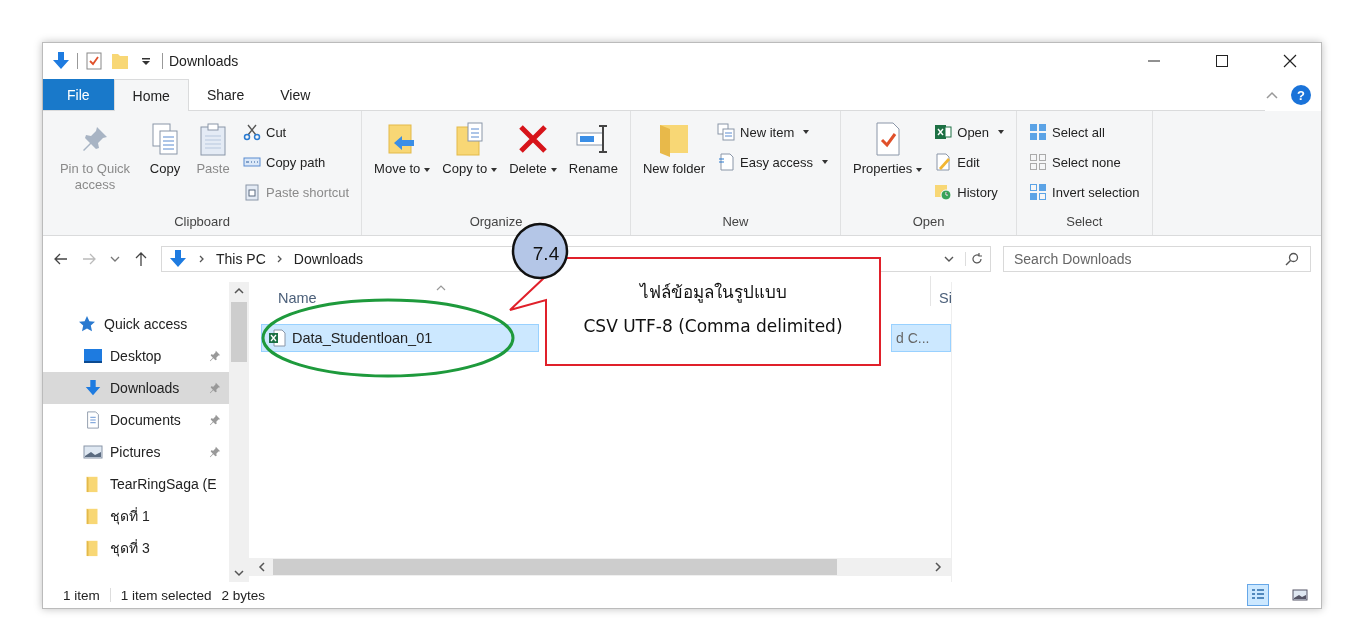 The height and width of the screenshot is (620, 1361). I want to click on group-label: Organize, so click(496, 222).